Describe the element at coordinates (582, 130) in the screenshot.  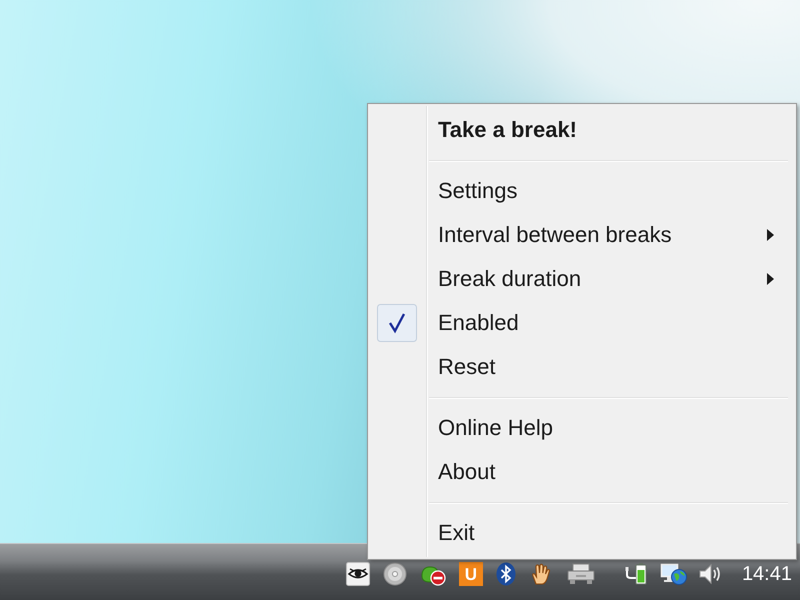
I see `menu-item: Take a break!` at that location.